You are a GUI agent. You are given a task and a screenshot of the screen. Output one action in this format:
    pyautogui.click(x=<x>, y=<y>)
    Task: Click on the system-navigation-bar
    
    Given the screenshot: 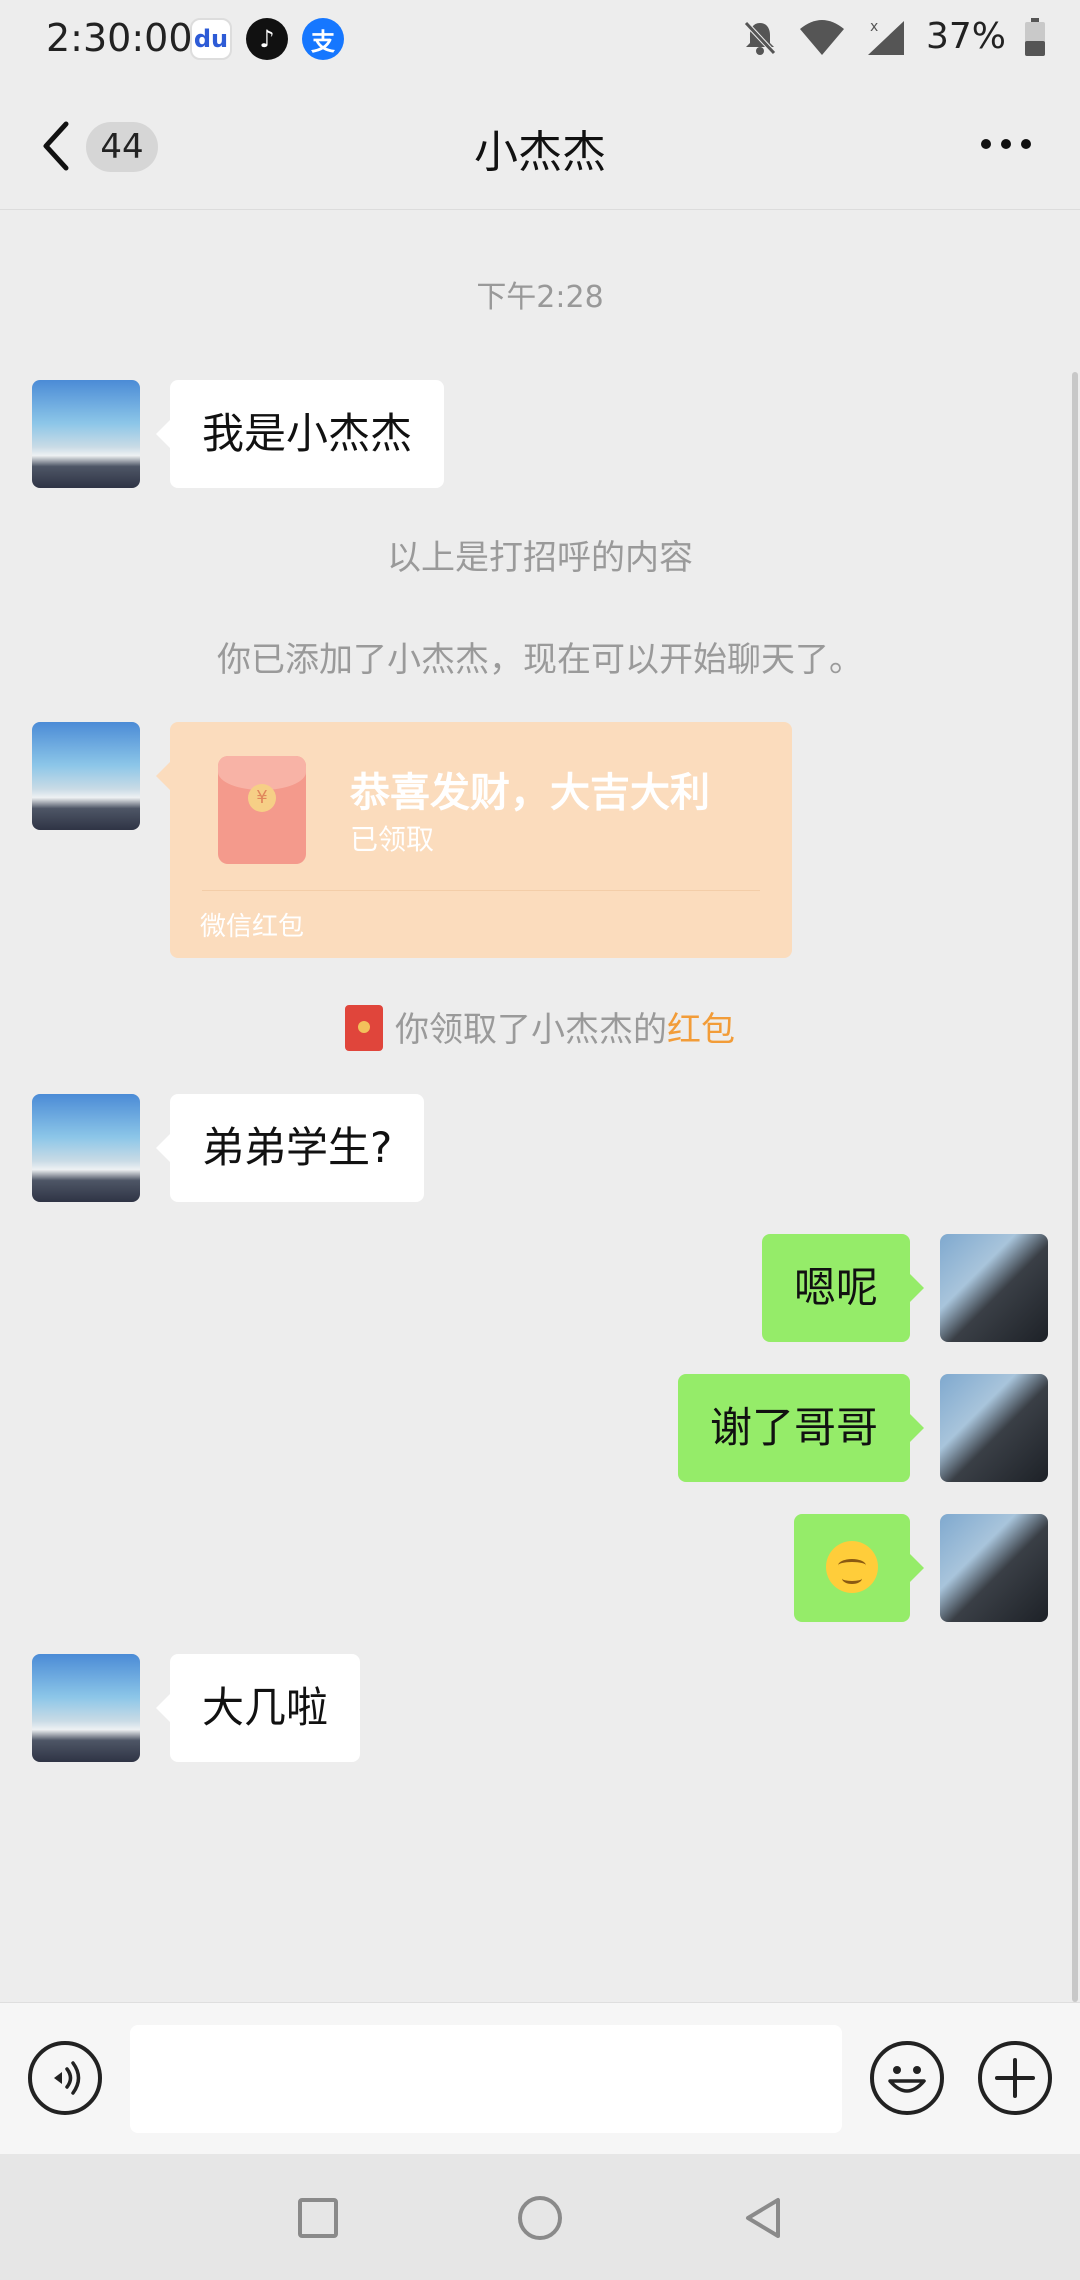 What is the action you would take?
    pyautogui.click(x=540, y=2217)
    